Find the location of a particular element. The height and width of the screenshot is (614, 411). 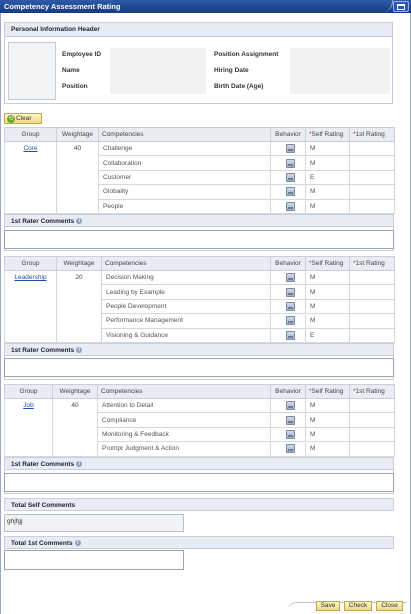

table-row: Job 40 Attention to Detail M is located at coordinates (199, 427).